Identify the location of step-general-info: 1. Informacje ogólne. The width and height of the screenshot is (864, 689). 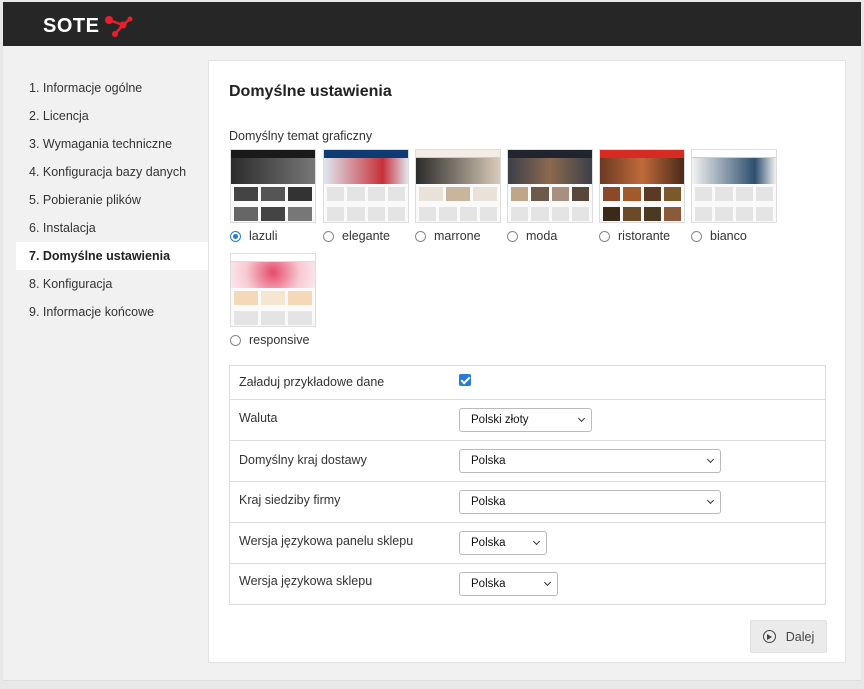
(112, 88).